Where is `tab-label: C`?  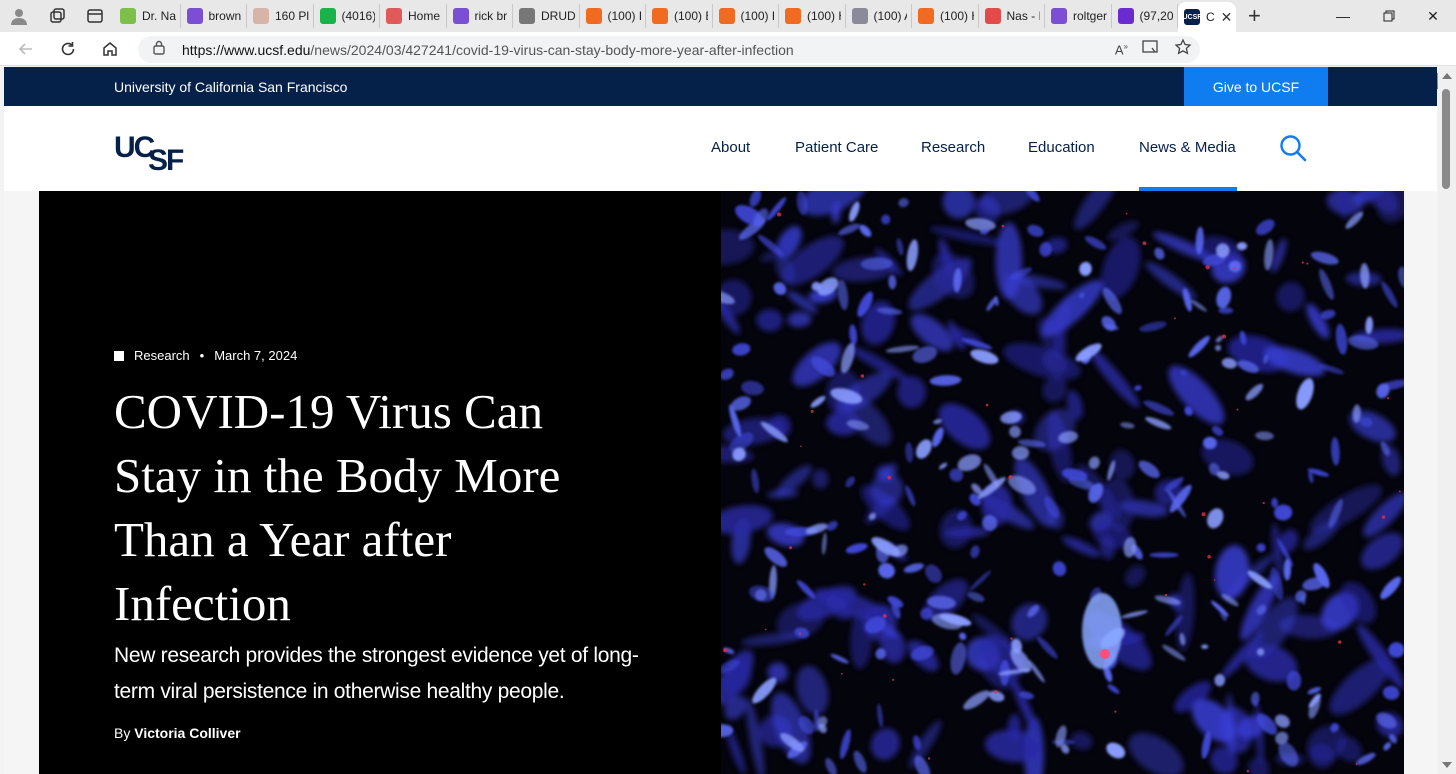
tab-label: C is located at coordinates (1210, 17).